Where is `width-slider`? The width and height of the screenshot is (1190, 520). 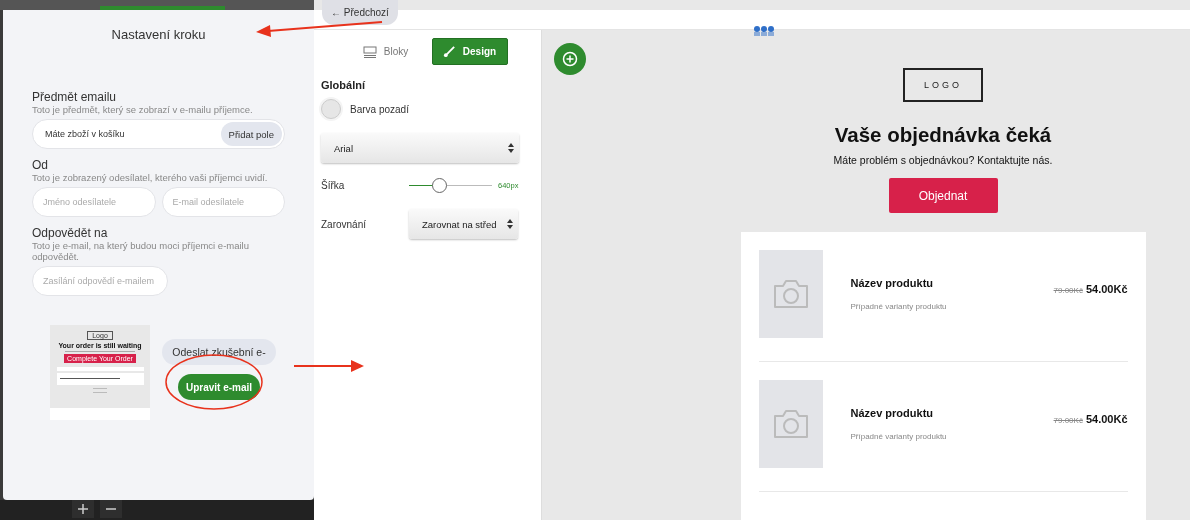
width-slider is located at coordinates (450, 185).